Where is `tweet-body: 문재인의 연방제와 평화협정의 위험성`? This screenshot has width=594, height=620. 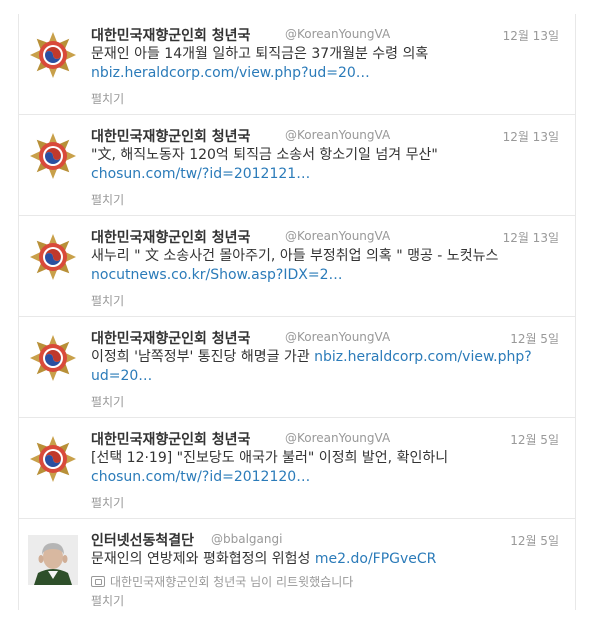
tweet-body: 문재인의 연방제와 평화협정의 위험성 is located at coordinates (201, 559).